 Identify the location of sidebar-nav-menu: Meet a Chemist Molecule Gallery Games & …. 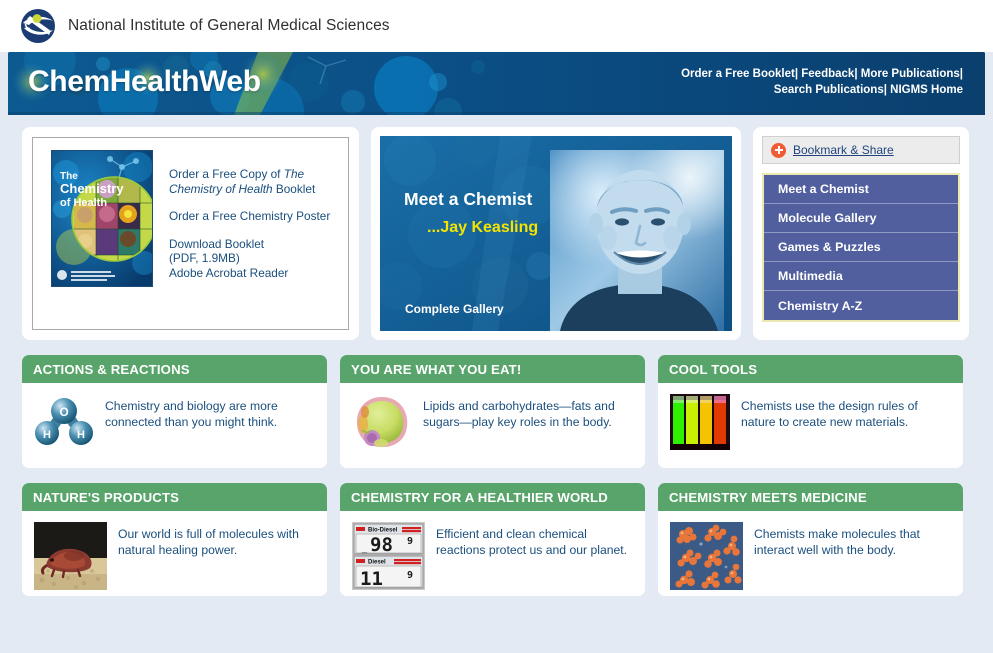
(861, 247).